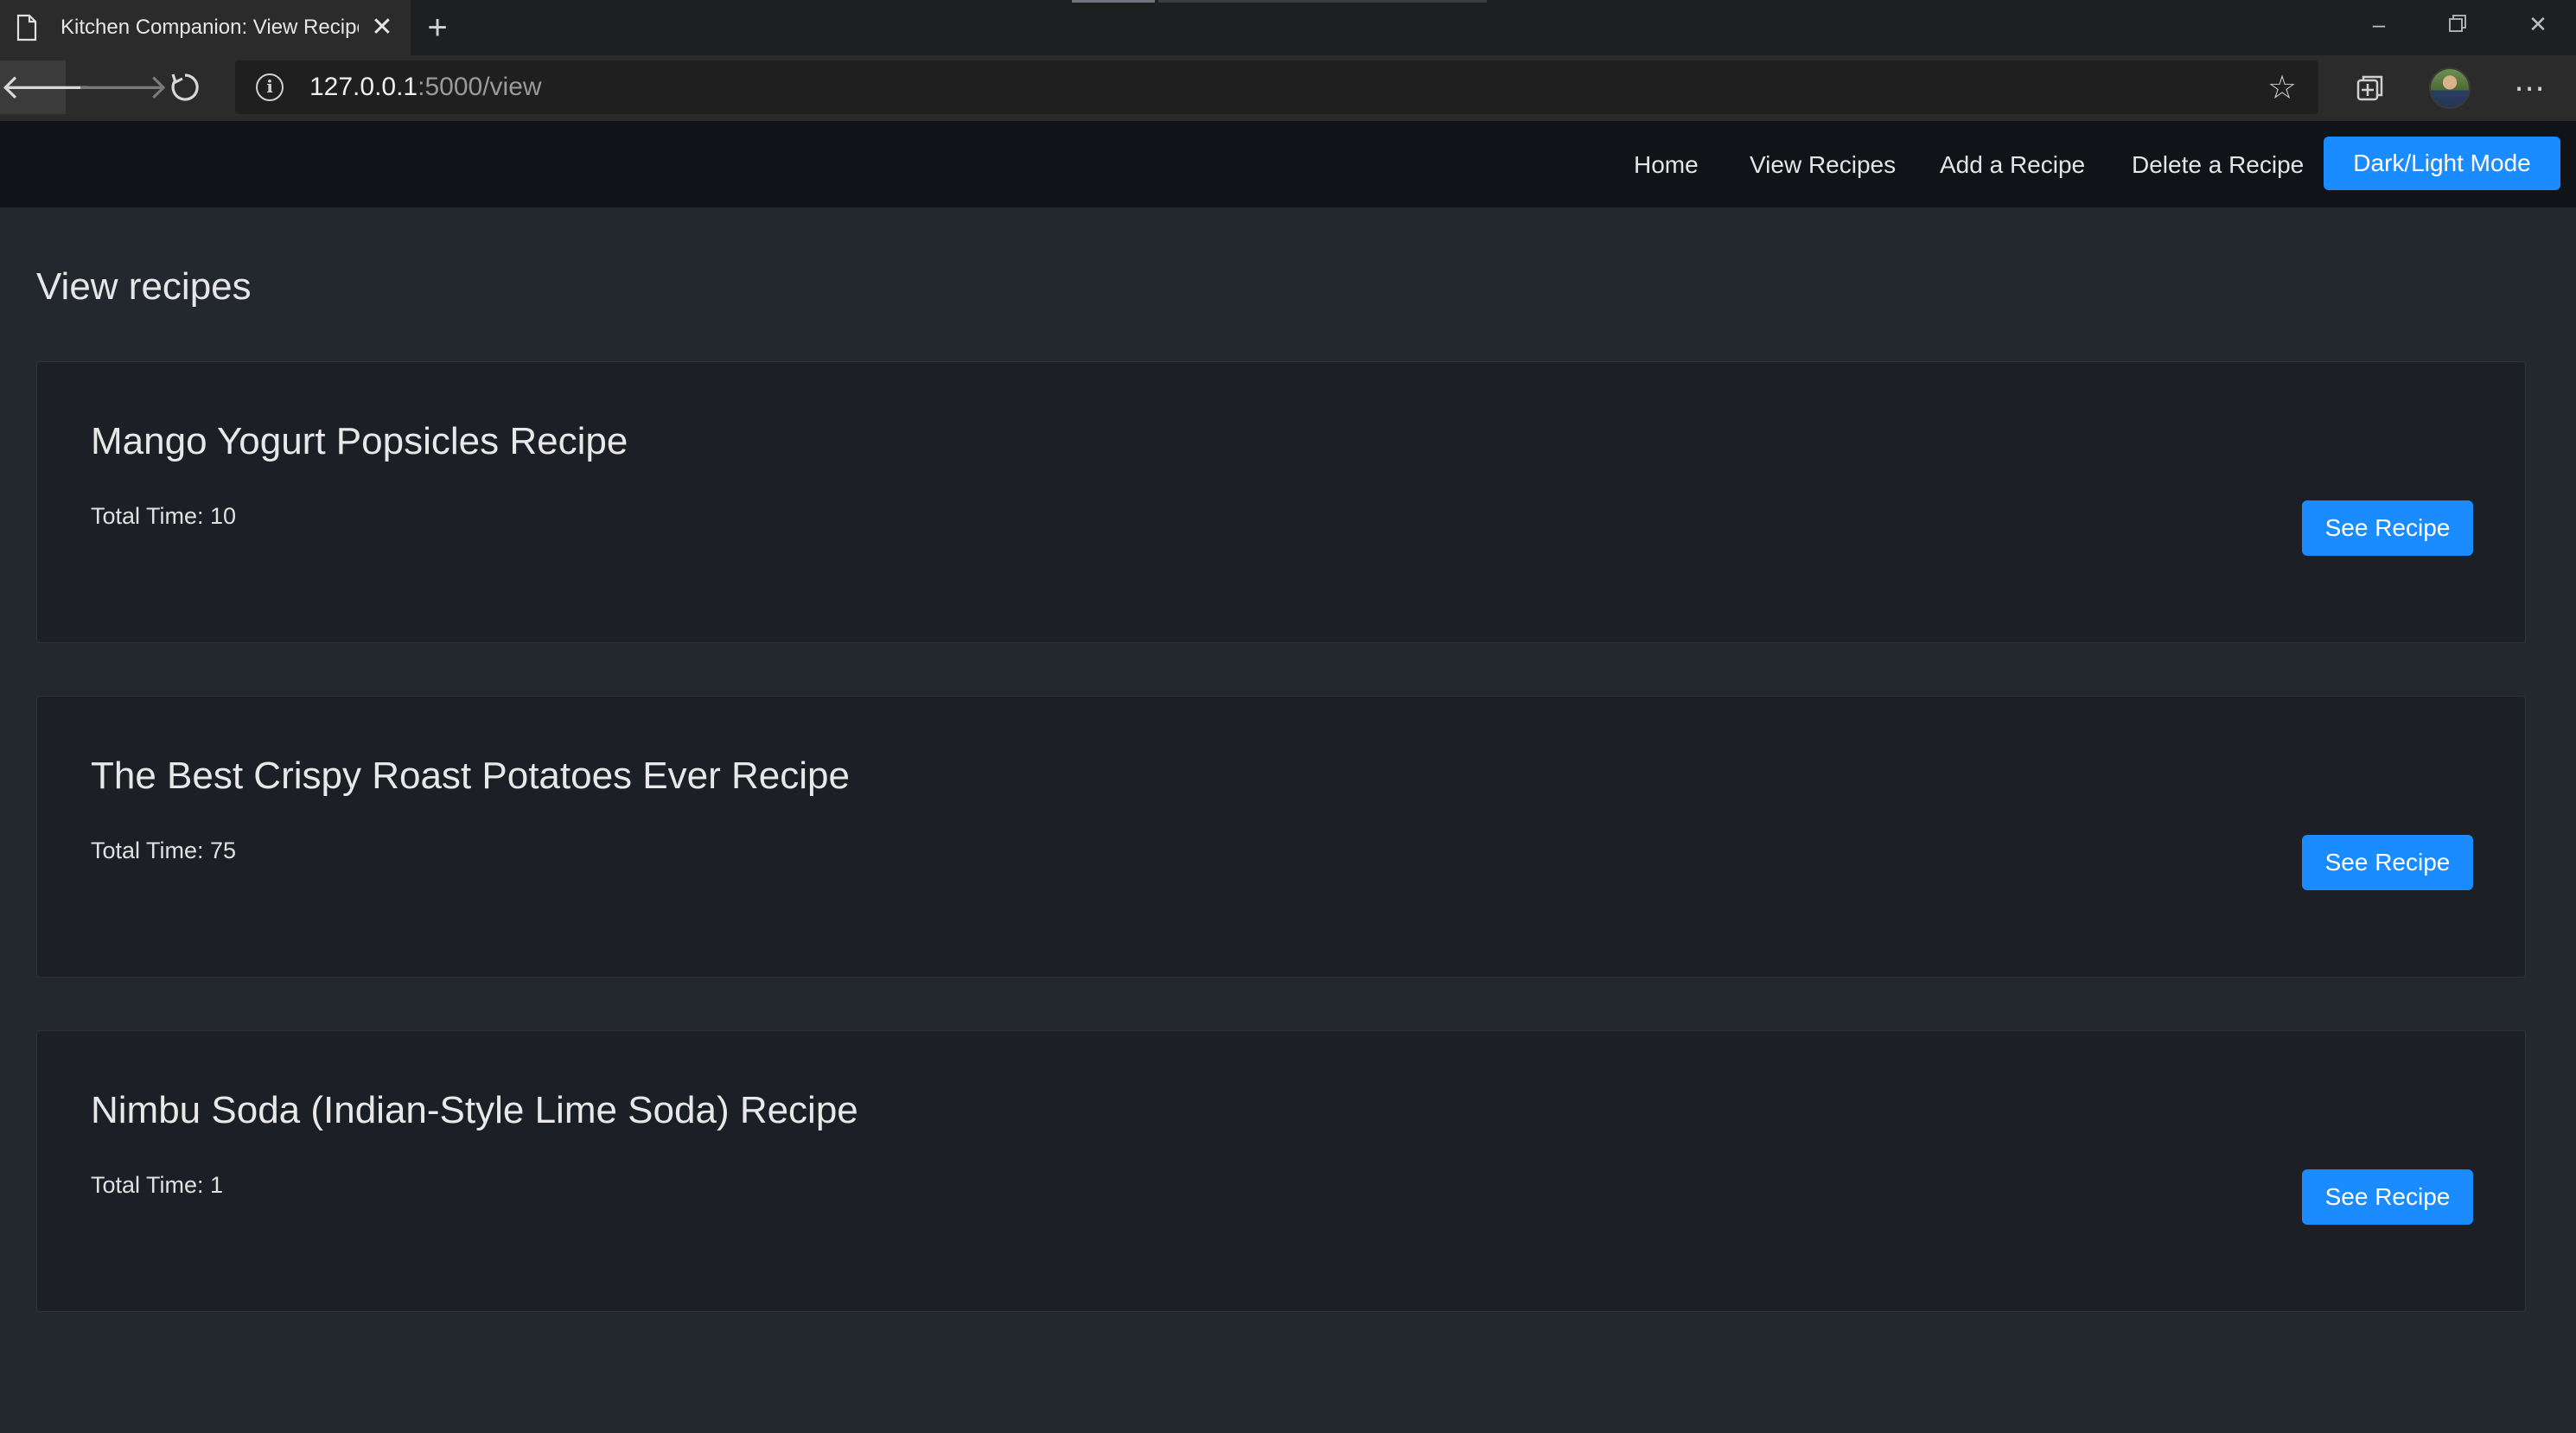  What do you see at coordinates (1666, 164) in the screenshot?
I see `nav-link-home: Home` at bounding box center [1666, 164].